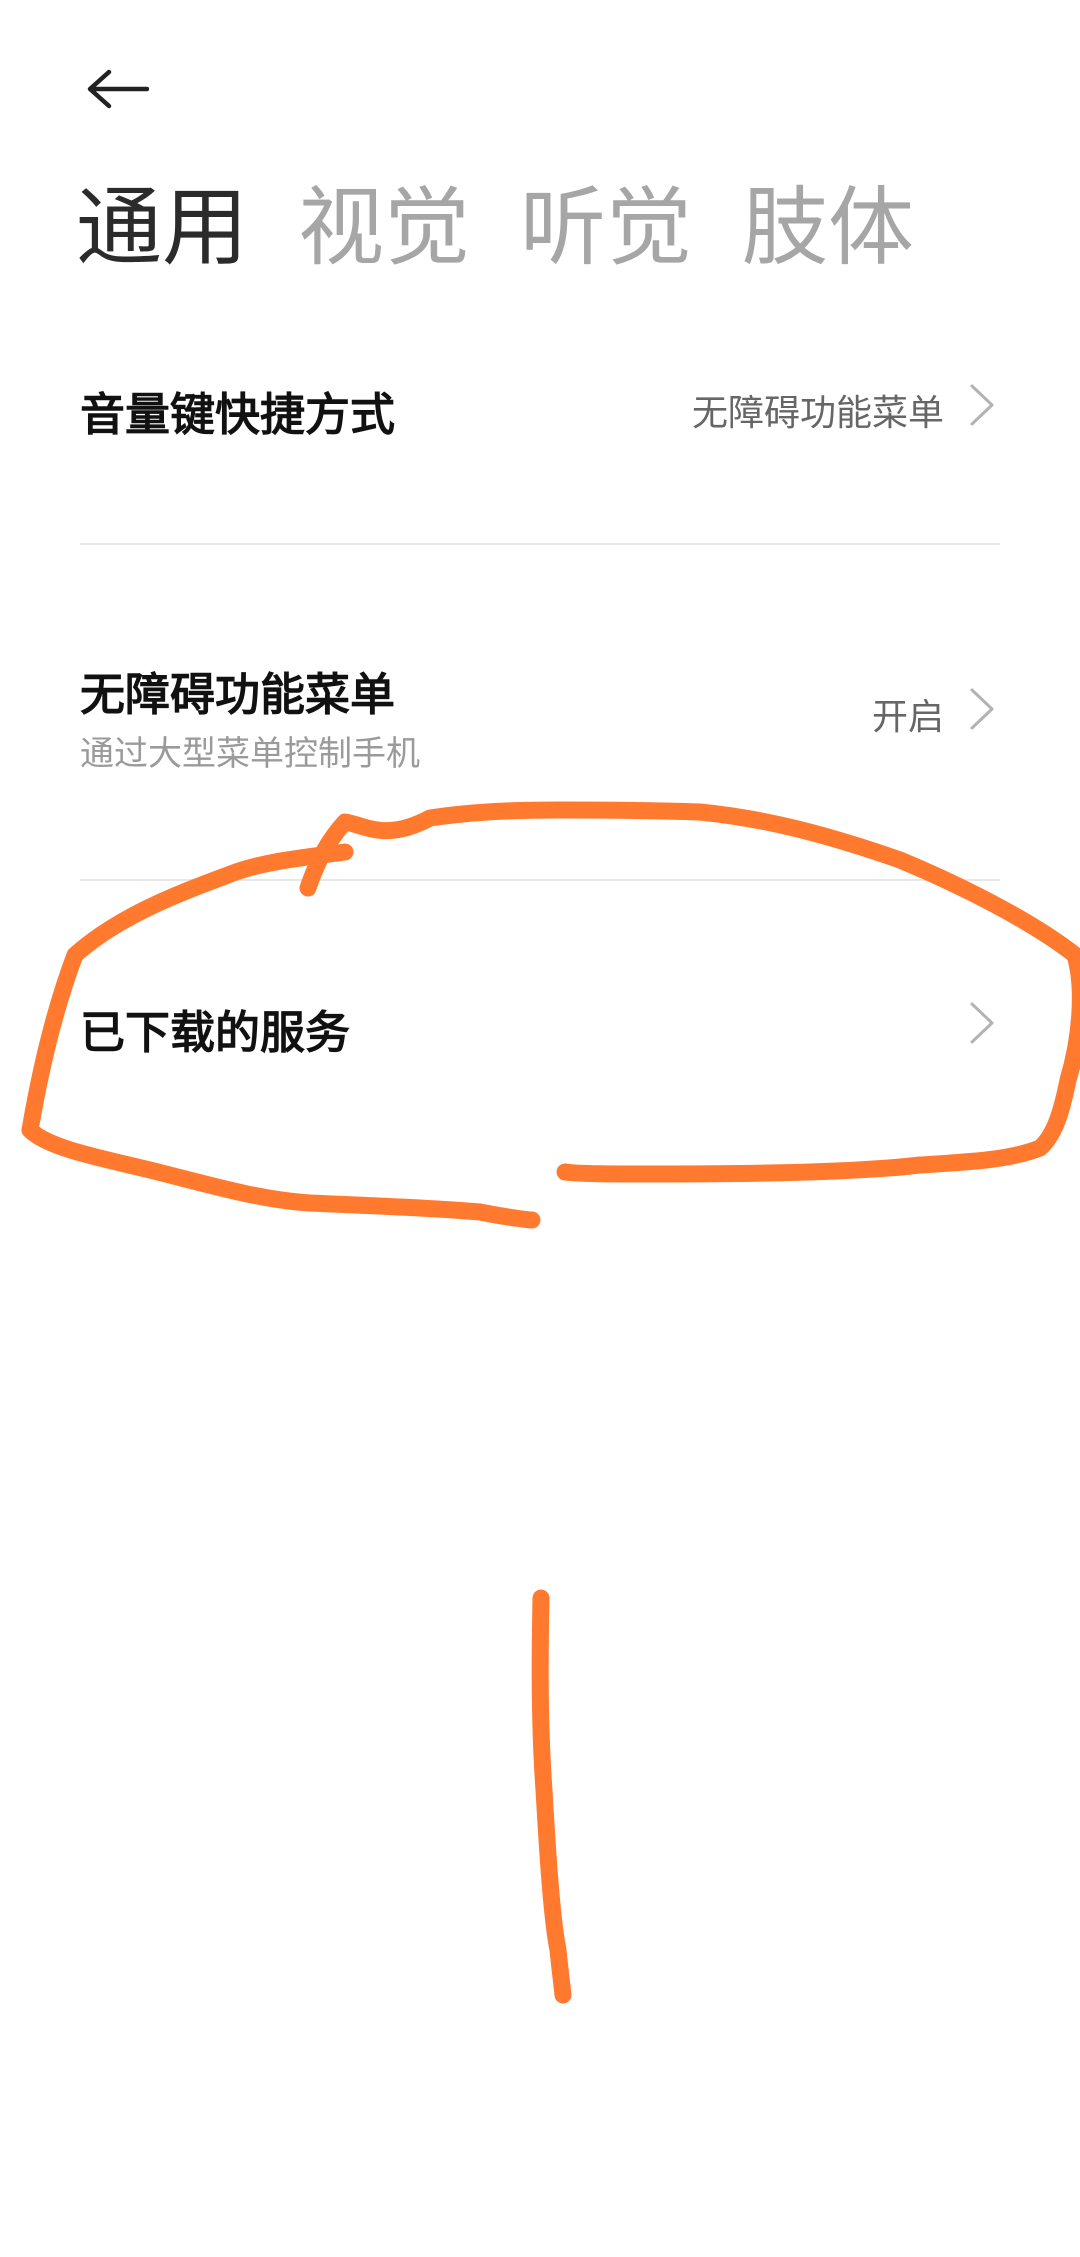 This screenshot has width=1080, height=2257. Describe the element at coordinates (907, 717) in the screenshot. I see `setting-value: 开启` at that location.